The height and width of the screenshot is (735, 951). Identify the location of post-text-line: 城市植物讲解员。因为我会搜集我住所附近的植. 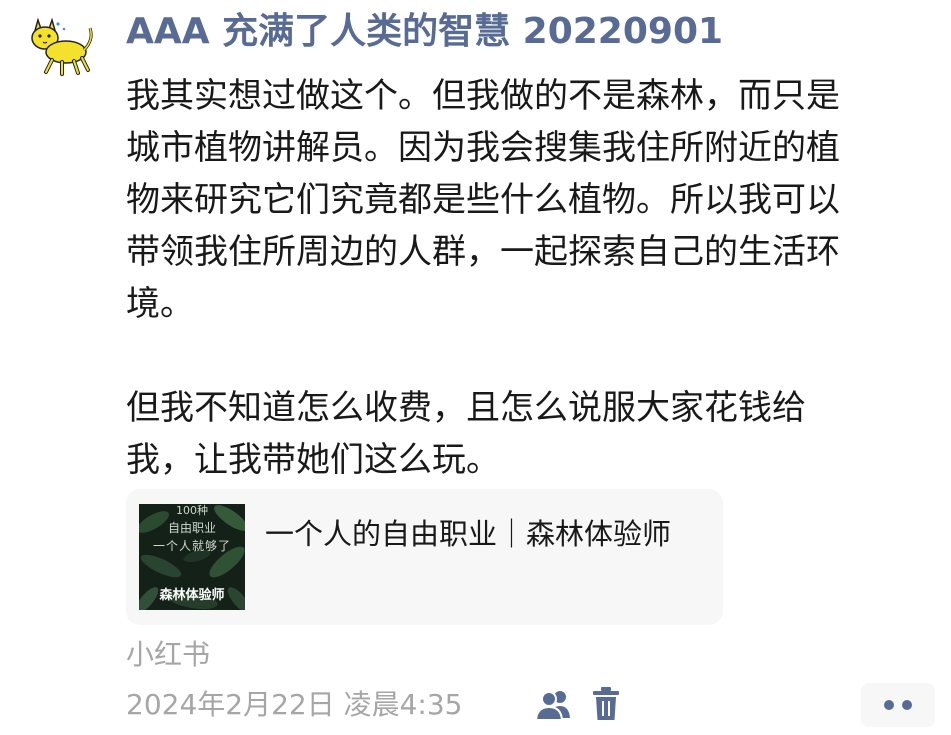
(483, 148).